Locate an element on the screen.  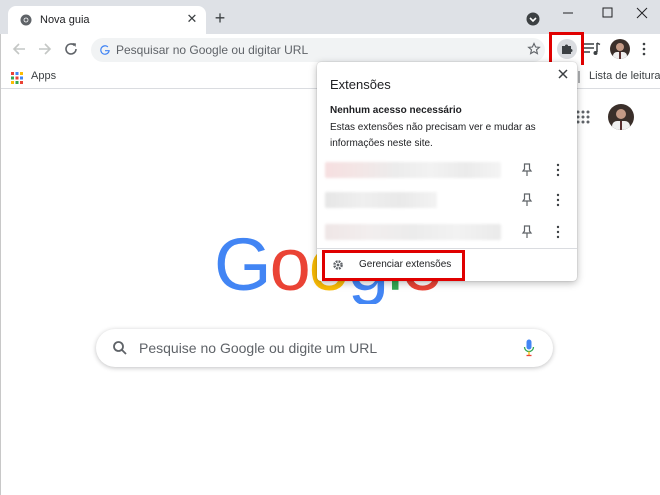
page-avatar is located at coordinates (621, 117).